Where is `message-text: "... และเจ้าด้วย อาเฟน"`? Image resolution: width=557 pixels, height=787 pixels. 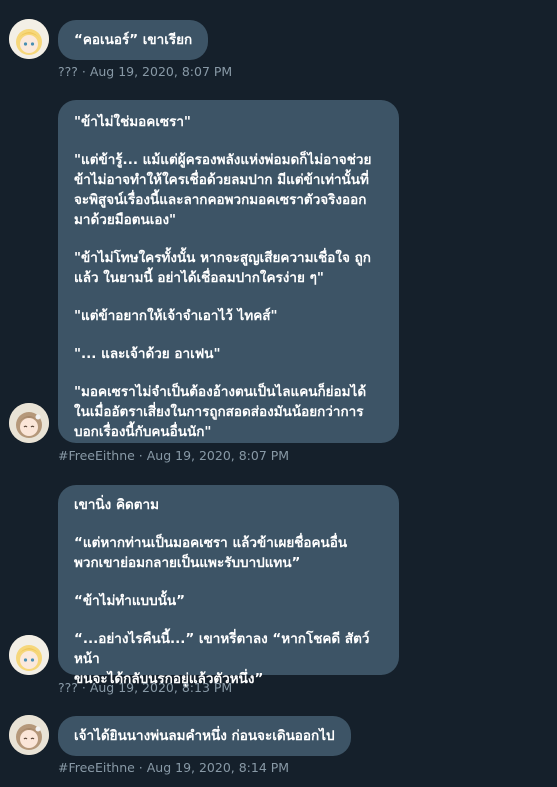
message-text: "... และเจ้าด้วย อาเฟน" is located at coordinates (147, 354).